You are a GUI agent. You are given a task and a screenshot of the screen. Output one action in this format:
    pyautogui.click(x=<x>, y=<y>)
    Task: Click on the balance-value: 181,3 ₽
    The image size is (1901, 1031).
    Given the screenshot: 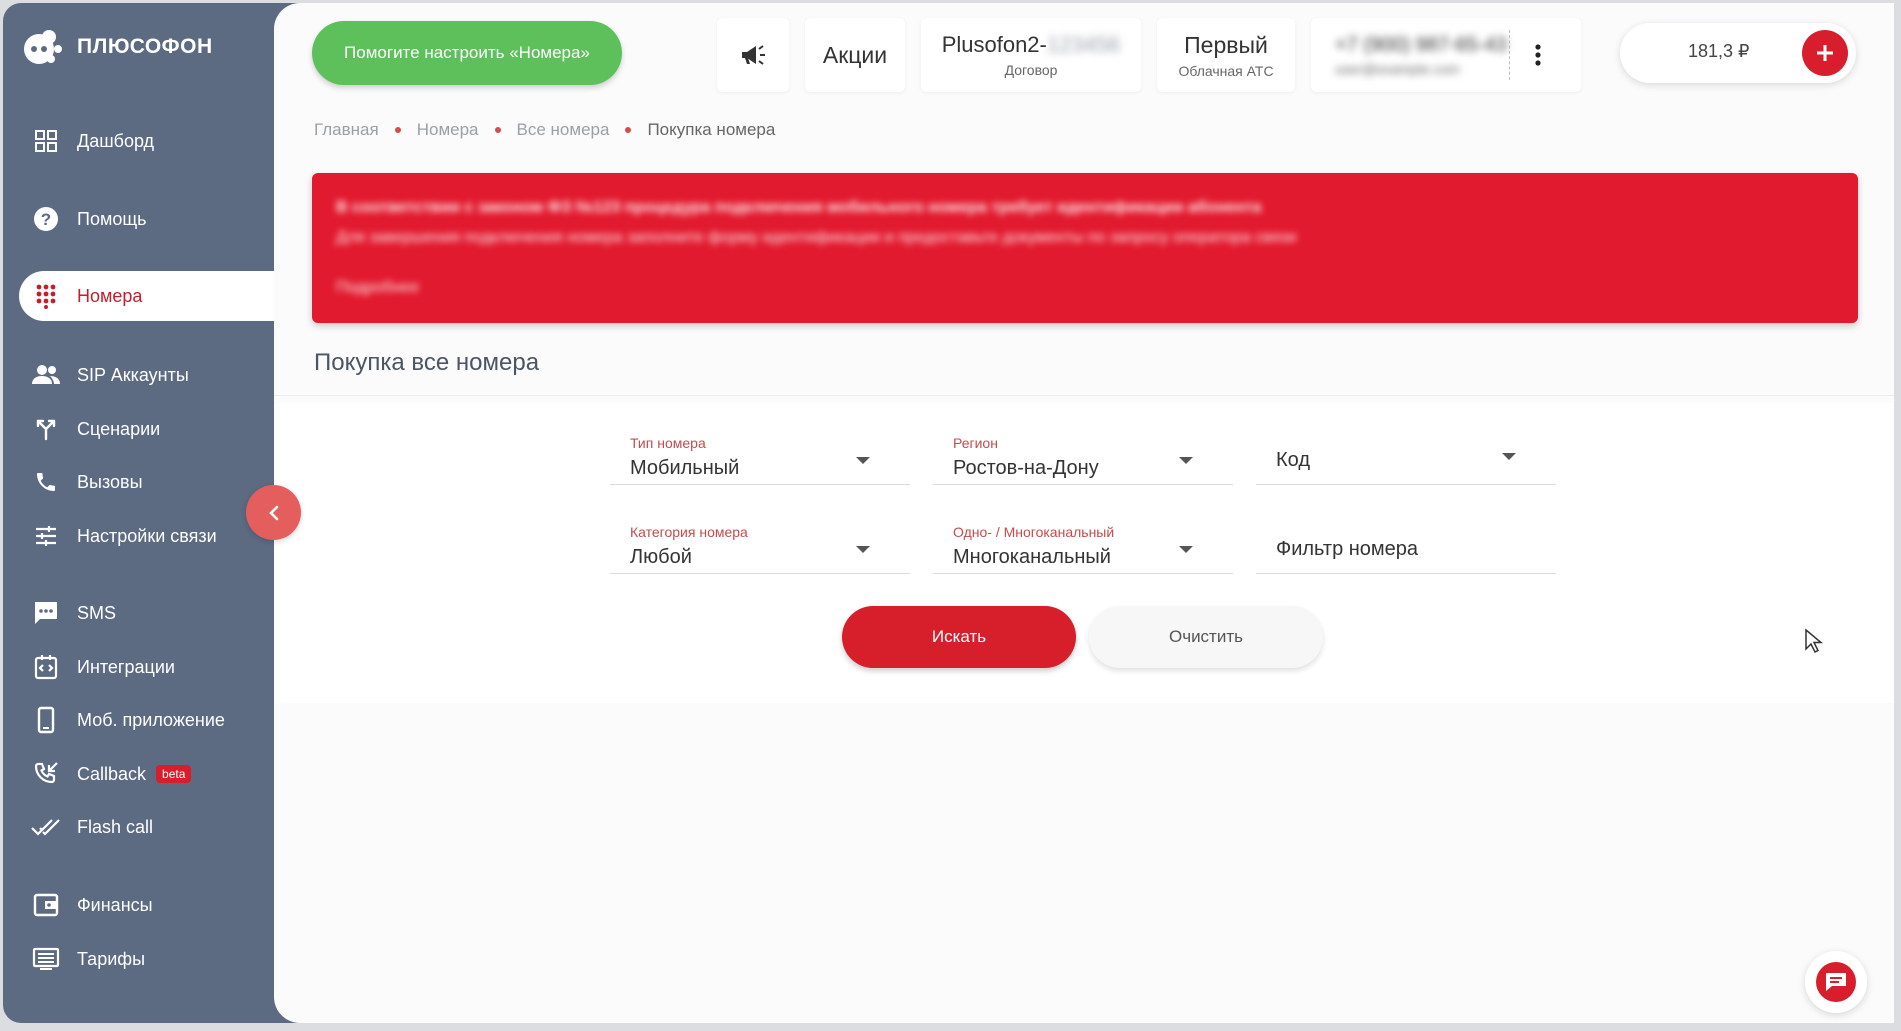 What is the action you would take?
    pyautogui.click(x=1719, y=51)
    